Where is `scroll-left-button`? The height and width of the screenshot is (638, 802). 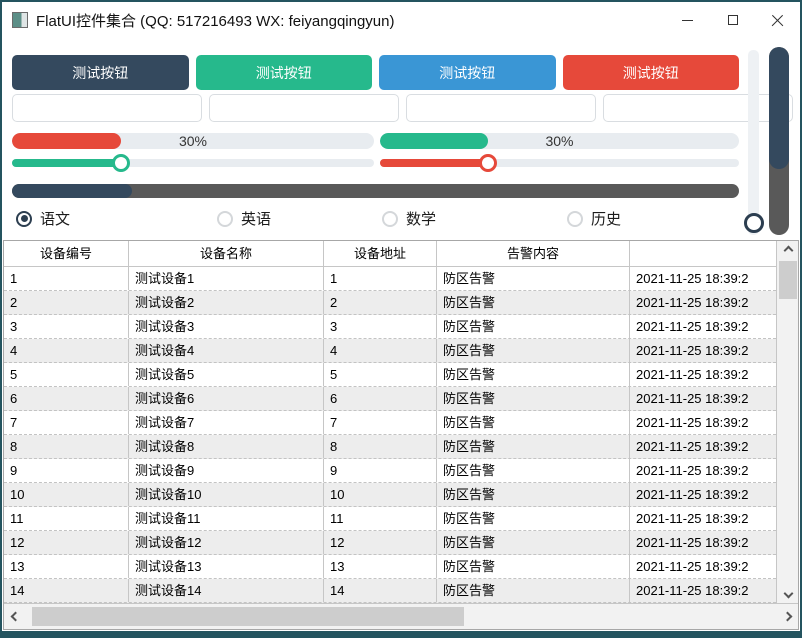 scroll-left-button is located at coordinates (15, 616).